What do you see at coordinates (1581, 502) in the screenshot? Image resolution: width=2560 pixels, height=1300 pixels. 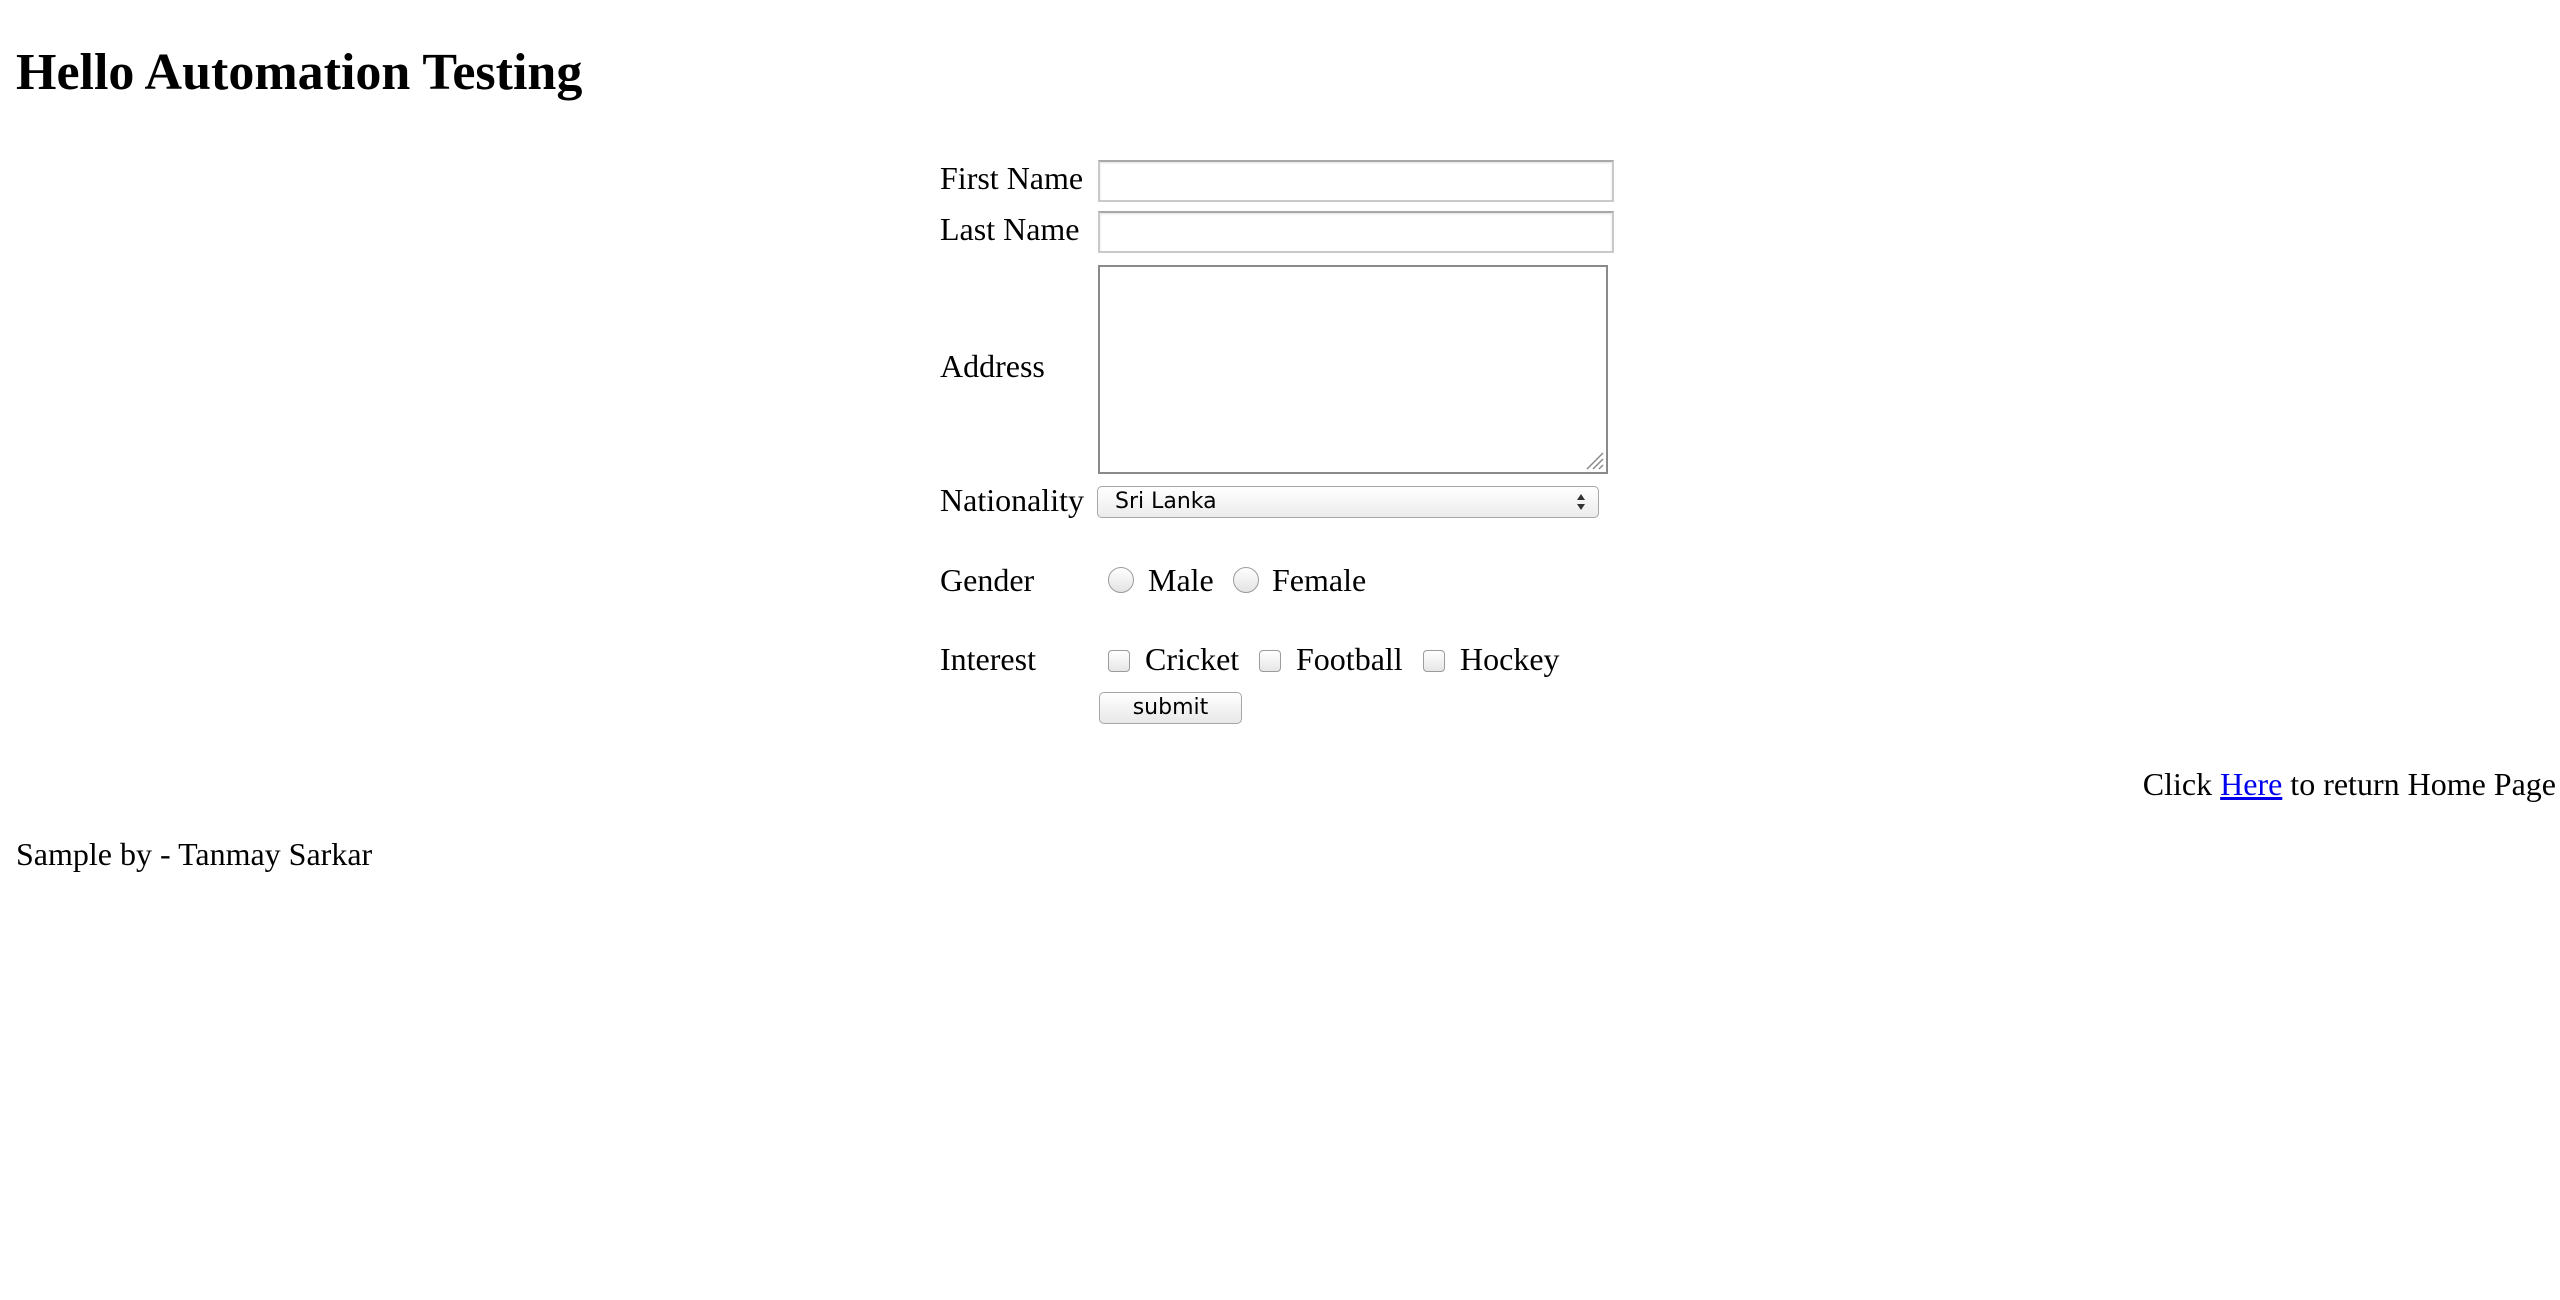 I see `select-arrows-icon` at bounding box center [1581, 502].